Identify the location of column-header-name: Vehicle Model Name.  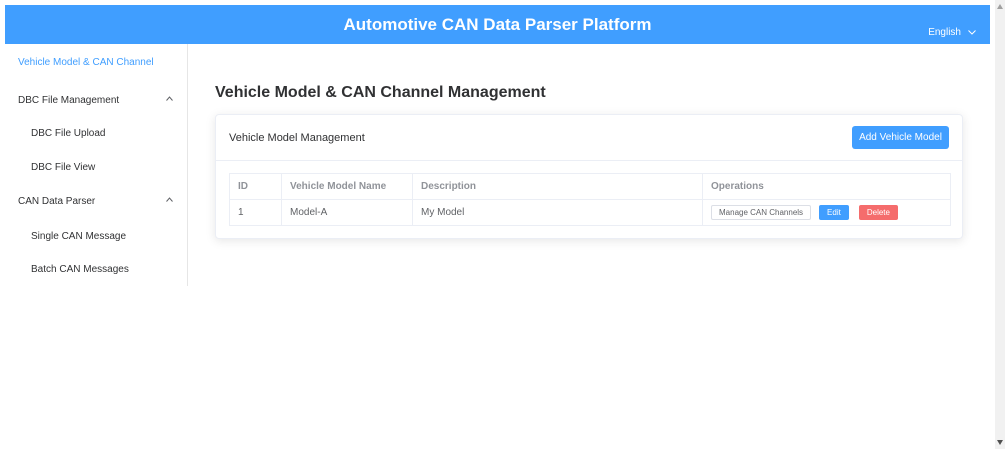
(347, 186).